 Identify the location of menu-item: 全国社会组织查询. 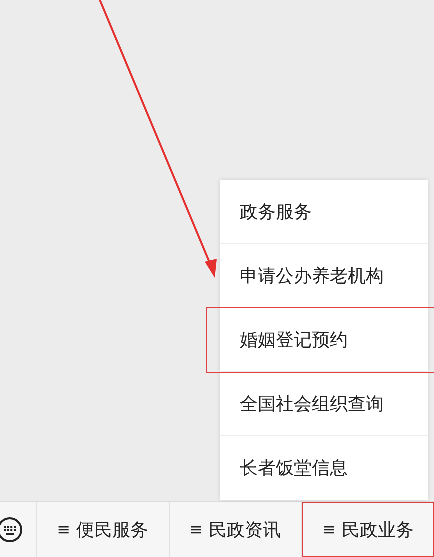
(324, 404).